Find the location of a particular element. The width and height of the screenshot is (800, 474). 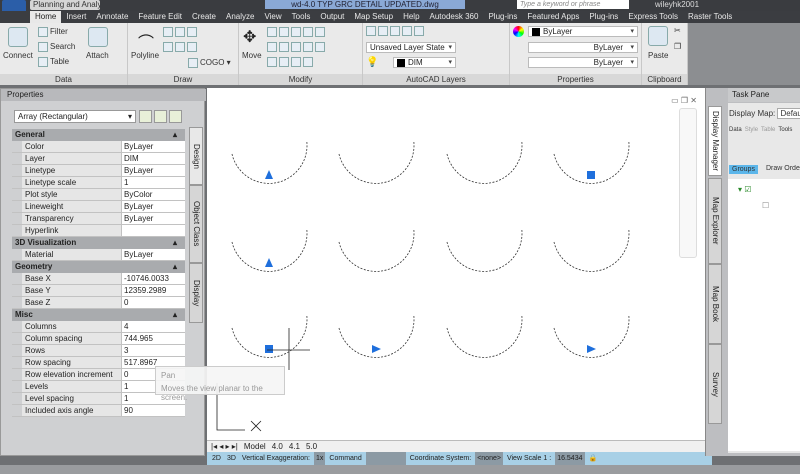

offset-icon is located at coordinates (308, 62).